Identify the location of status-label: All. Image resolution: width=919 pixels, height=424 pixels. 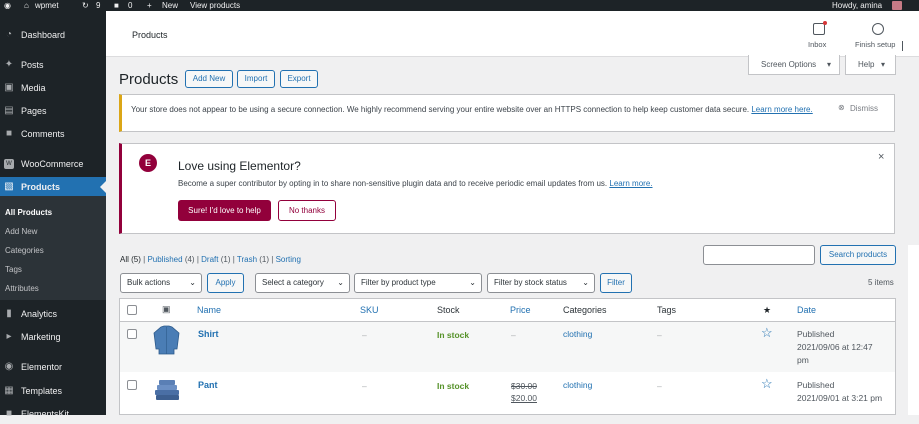
(124, 259).